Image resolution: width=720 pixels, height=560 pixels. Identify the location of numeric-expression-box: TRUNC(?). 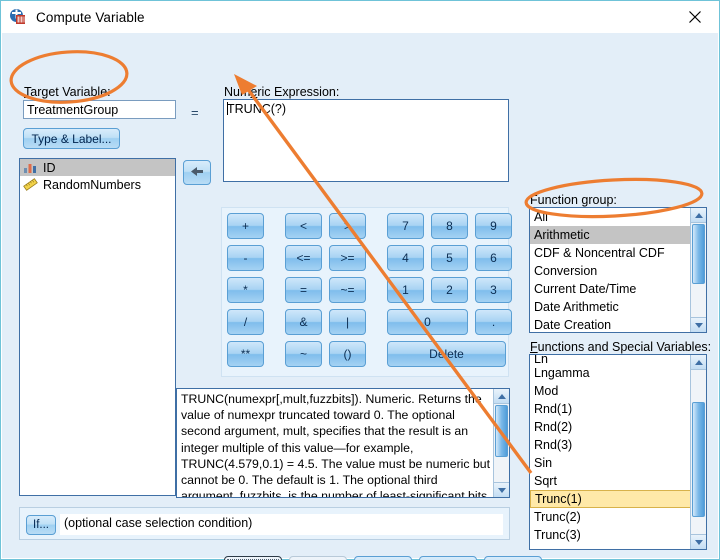
(366, 140).